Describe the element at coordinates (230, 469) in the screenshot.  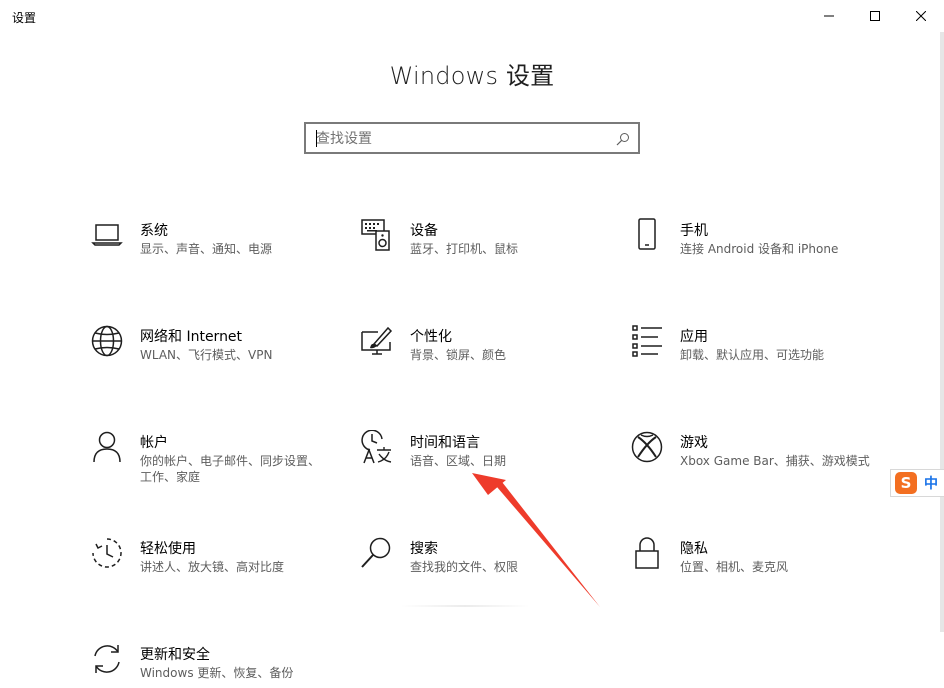
I see `category-desc: 你的帐户、电子邮件、同步设置、工作、家庭` at that location.